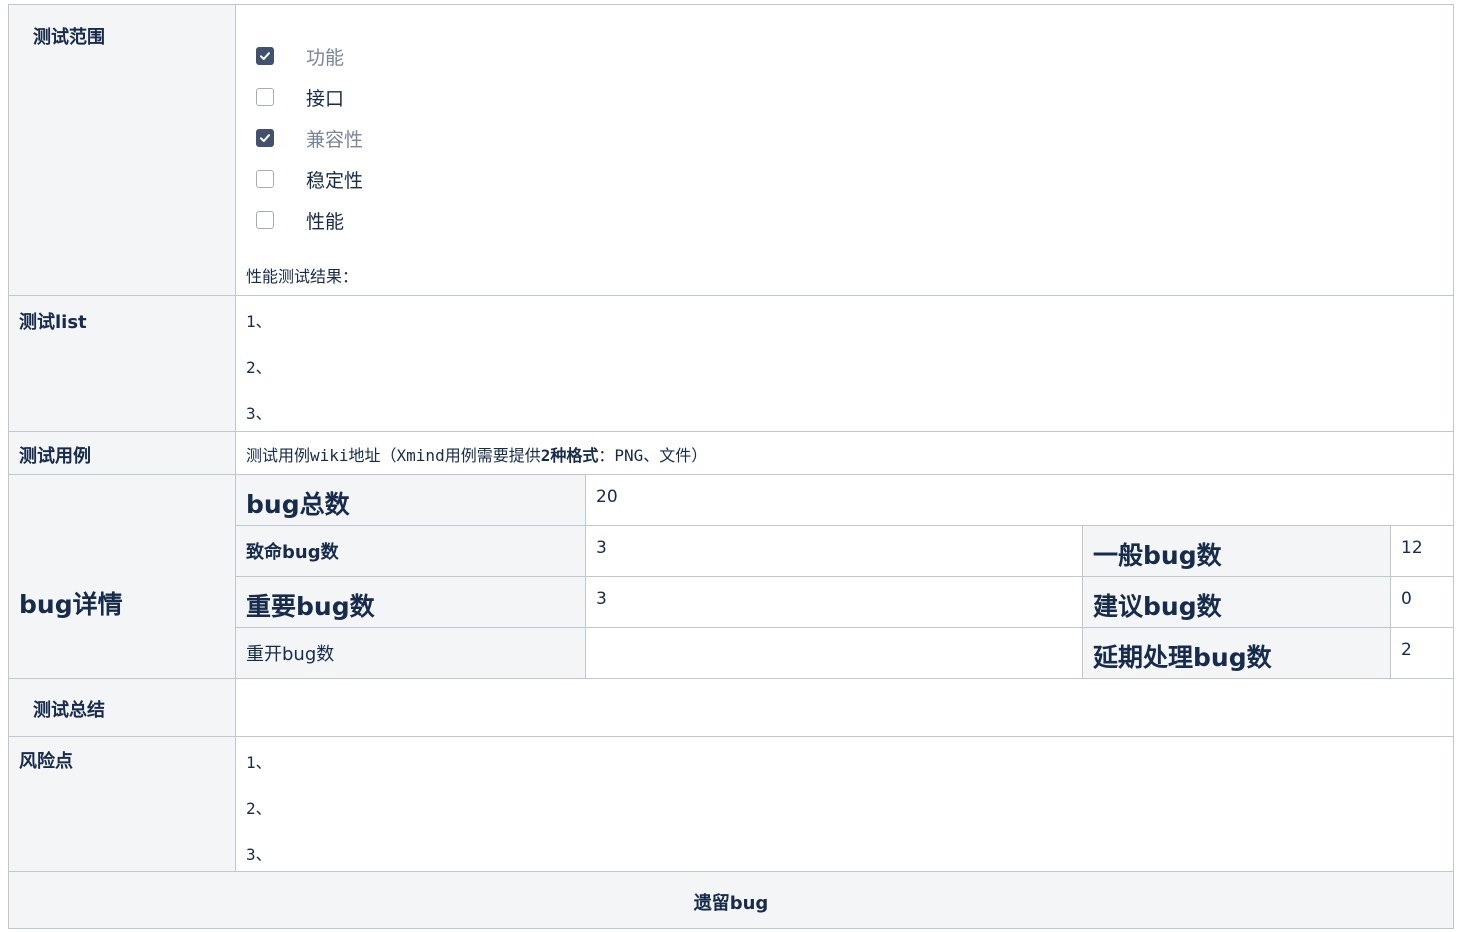 This screenshot has width=1462, height=932. What do you see at coordinates (1157, 606) in the screenshot?
I see `bug-suggest-label: 建议bug数` at bounding box center [1157, 606].